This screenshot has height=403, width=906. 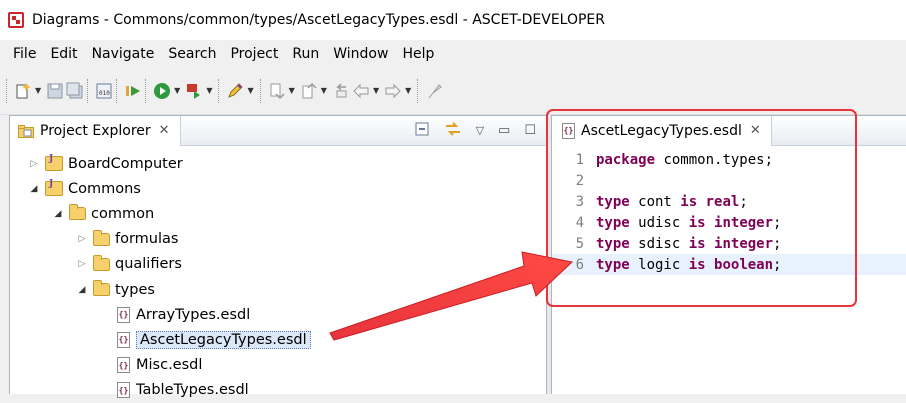 I want to click on tree-item-label: AscetLegacyTypes.esdl, so click(x=223, y=339).